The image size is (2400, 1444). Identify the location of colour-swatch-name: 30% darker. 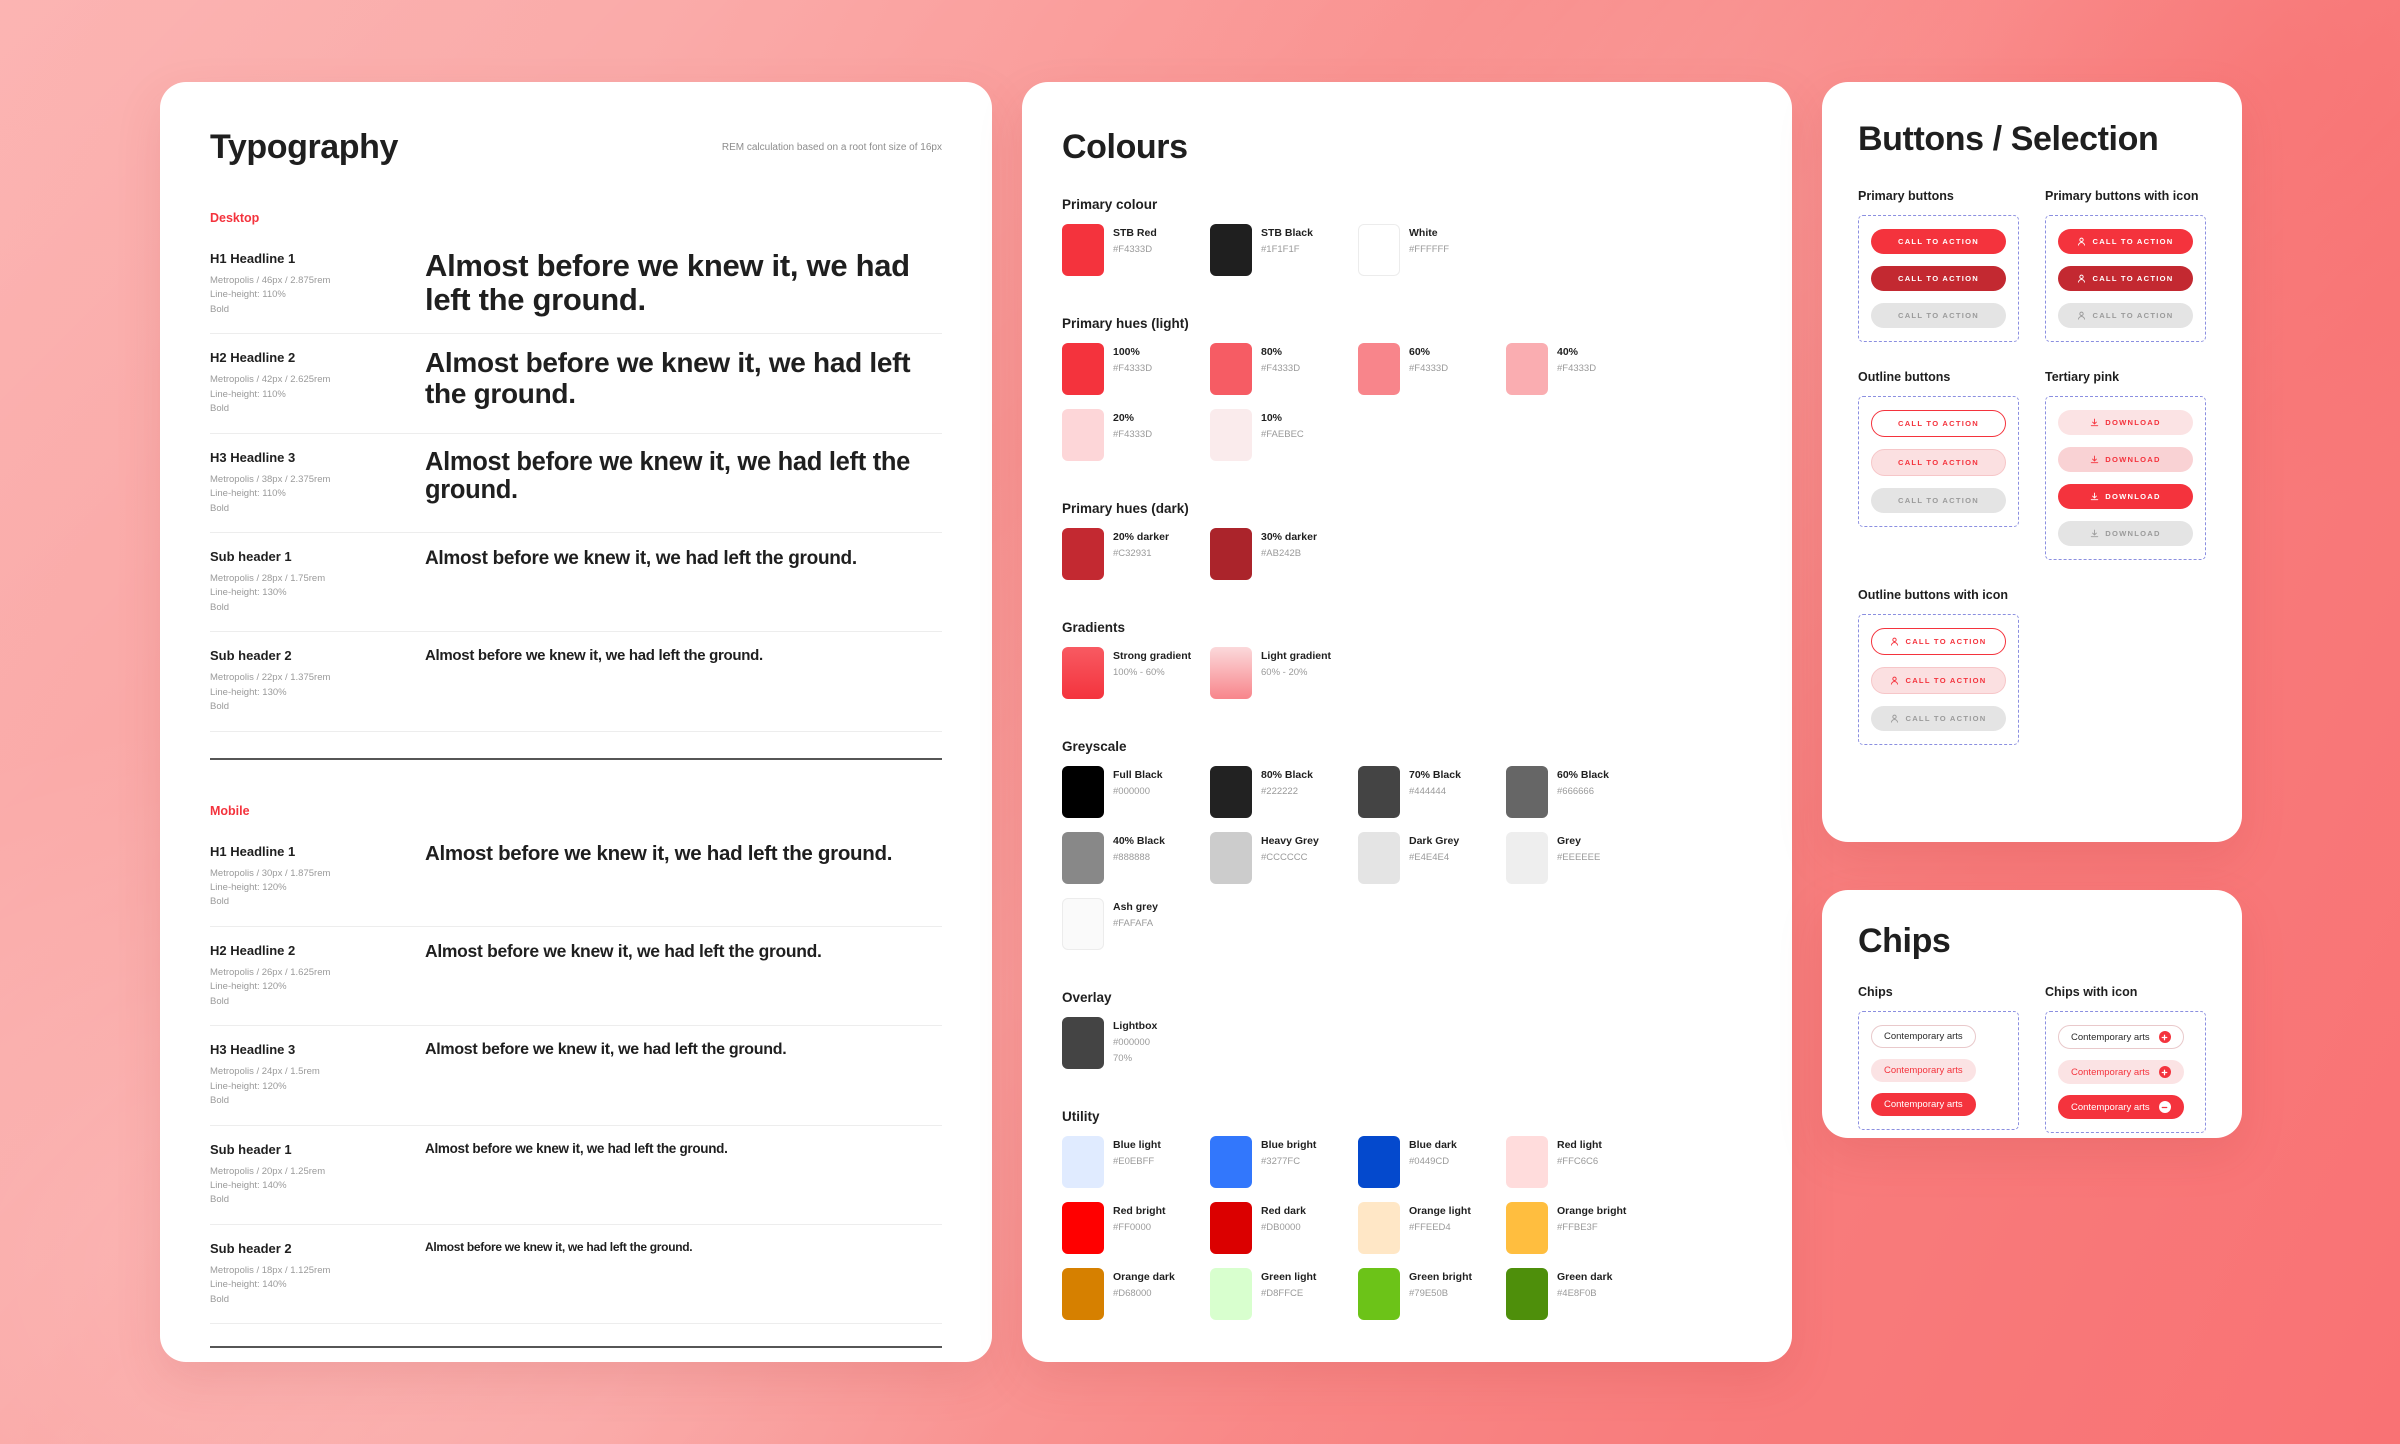
(1289, 537).